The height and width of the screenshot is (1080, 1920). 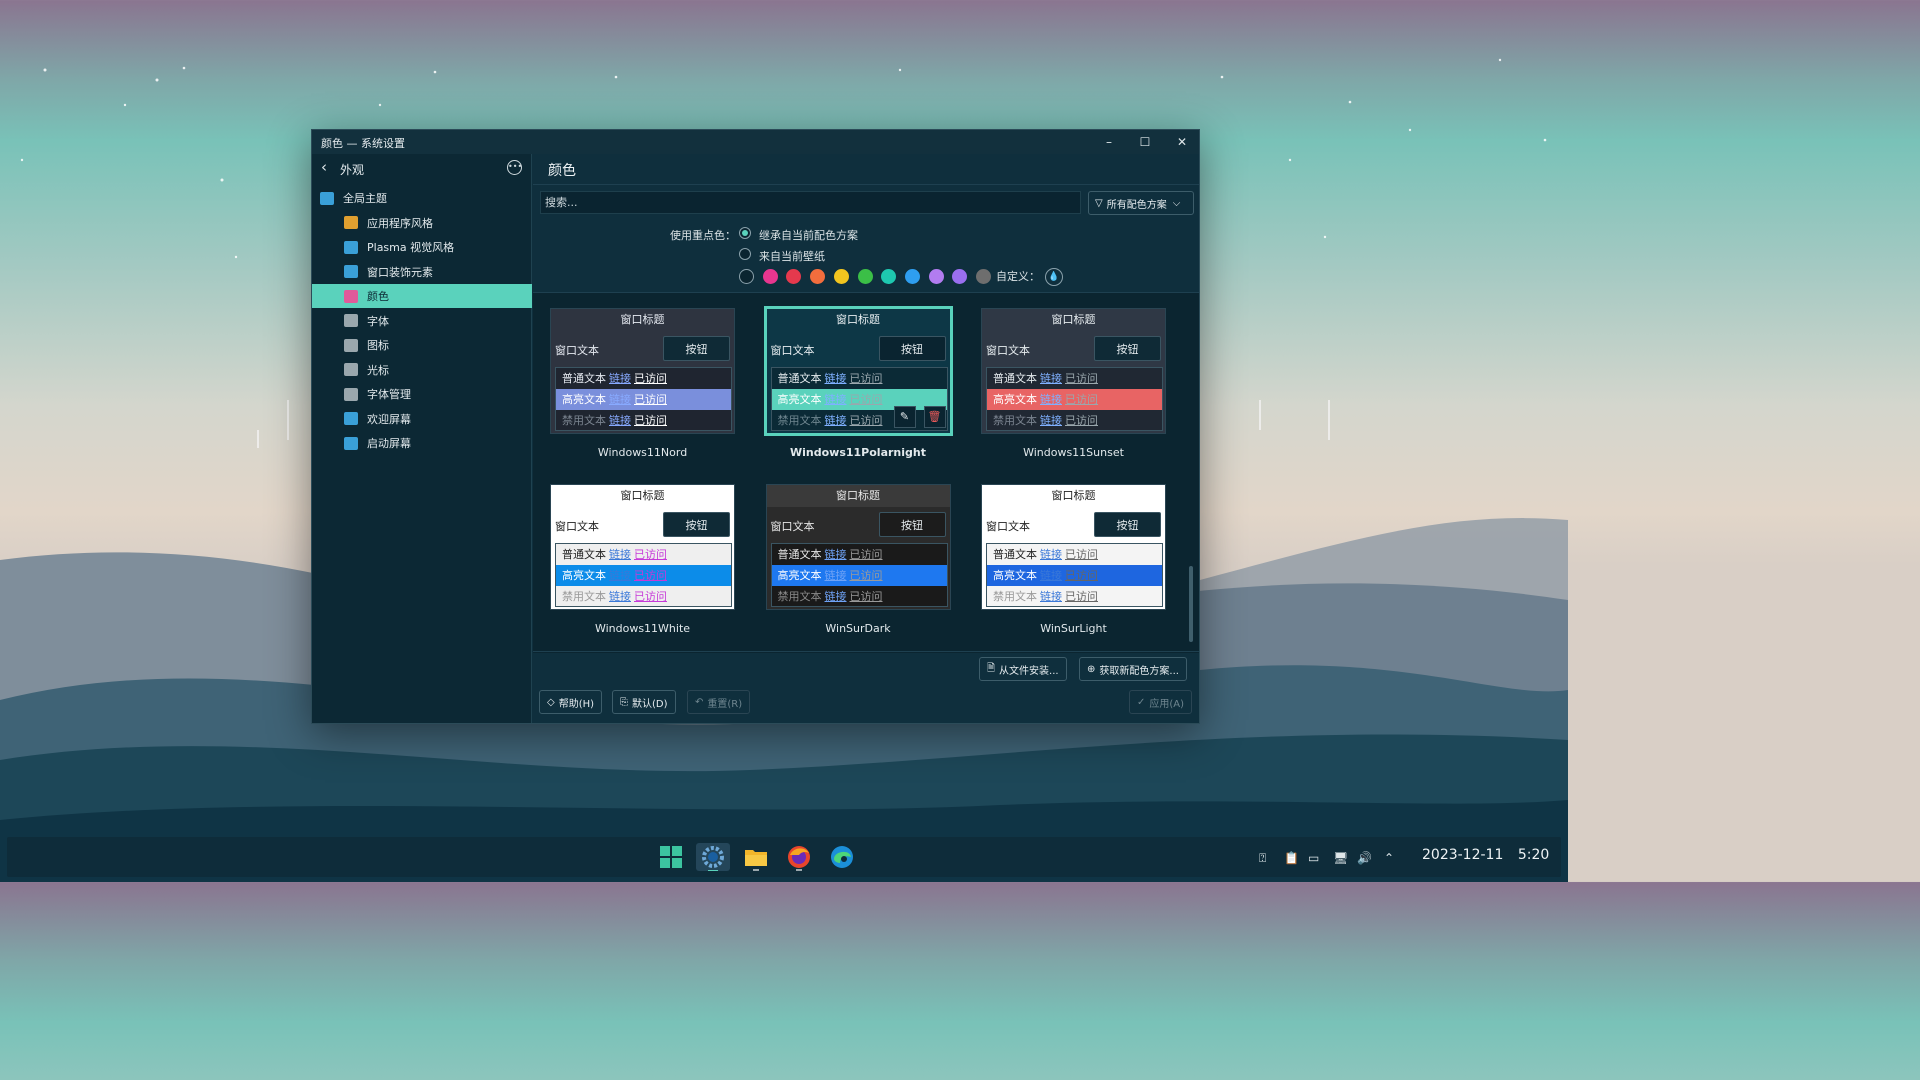 I want to click on close-button: ✕, so click(x=1182, y=142).